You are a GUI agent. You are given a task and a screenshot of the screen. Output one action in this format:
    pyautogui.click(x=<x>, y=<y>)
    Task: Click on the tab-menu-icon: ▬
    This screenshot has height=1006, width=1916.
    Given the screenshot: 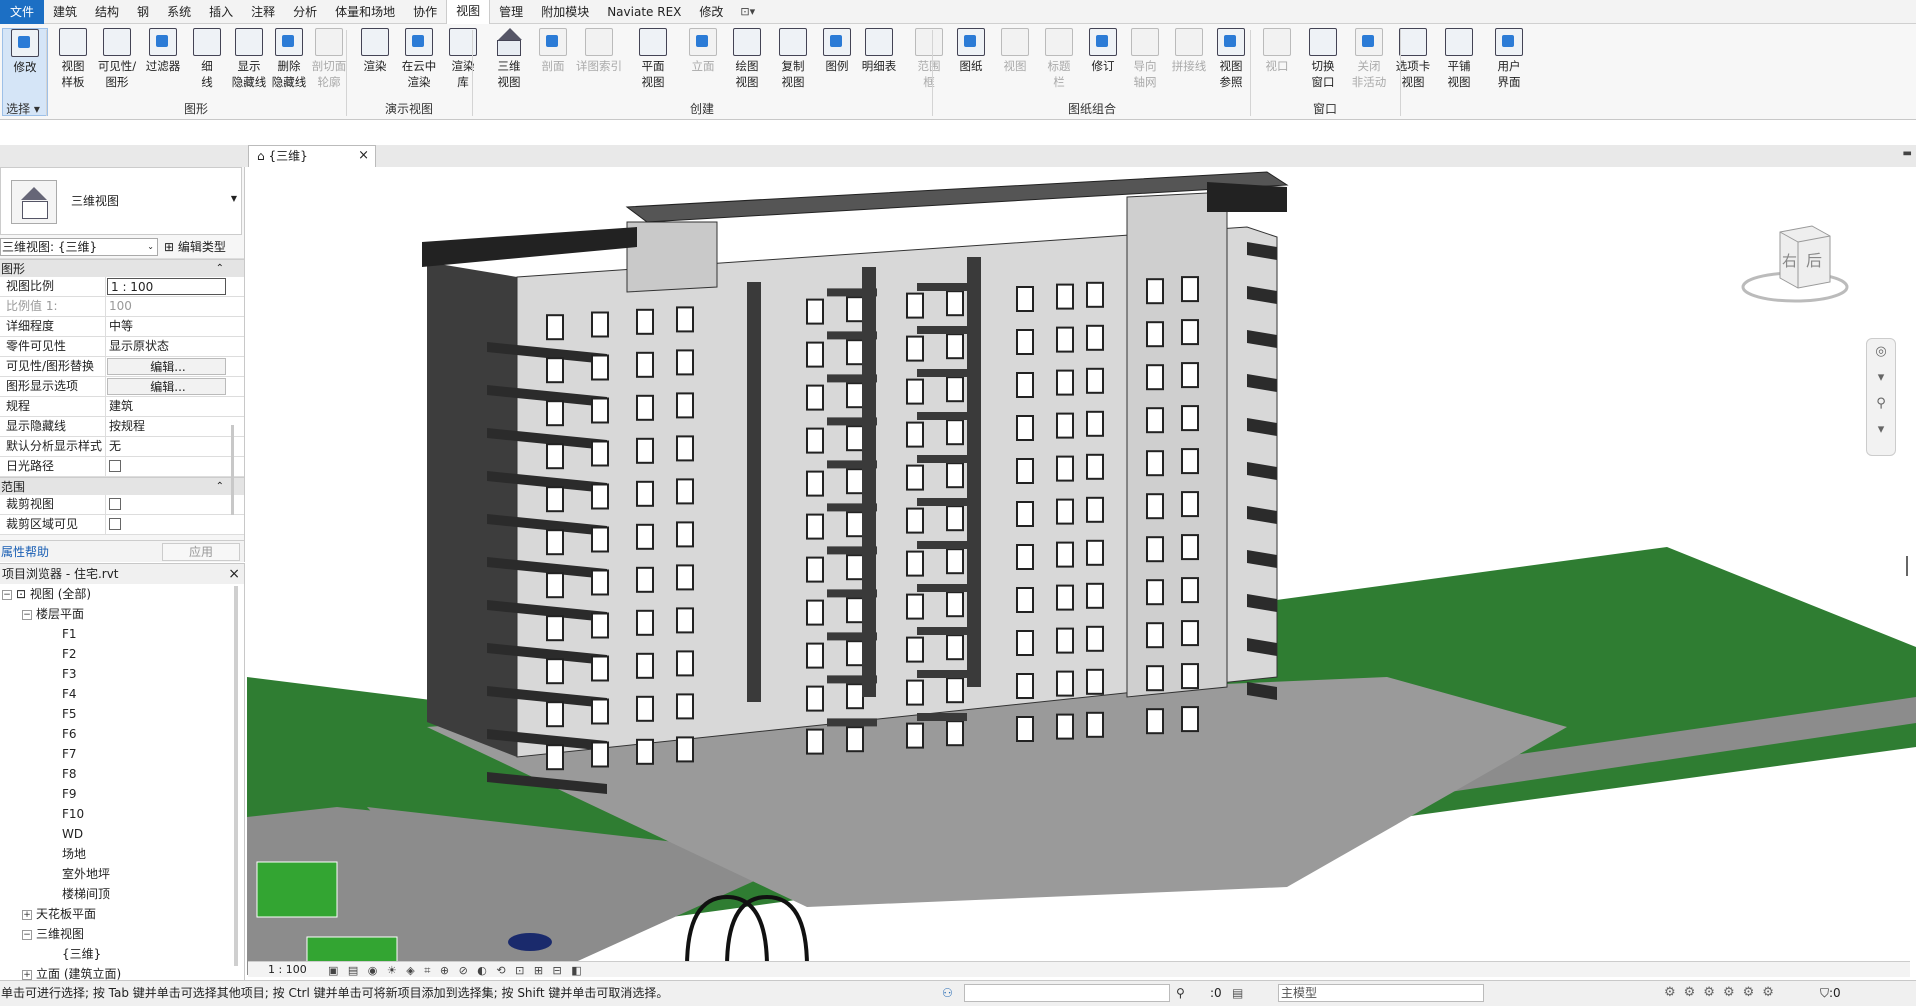 What is the action you would take?
    pyautogui.click(x=1907, y=153)
    